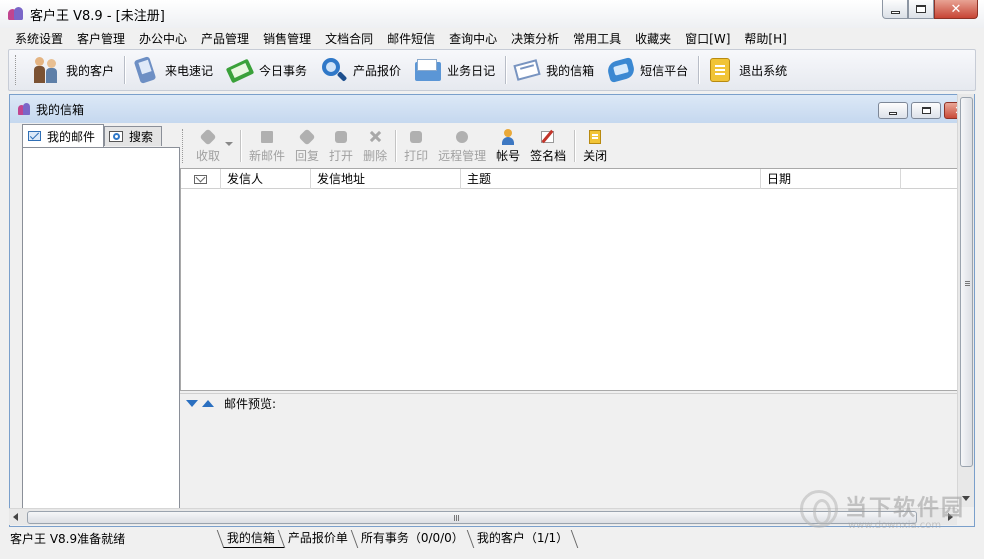 Image resolution: width=984 pixels, height=559 pixels. Describe the element at coordinates (68, 538) in the screenshot. I see `status-text: 客户王 V8.9准备就绪` at that location.